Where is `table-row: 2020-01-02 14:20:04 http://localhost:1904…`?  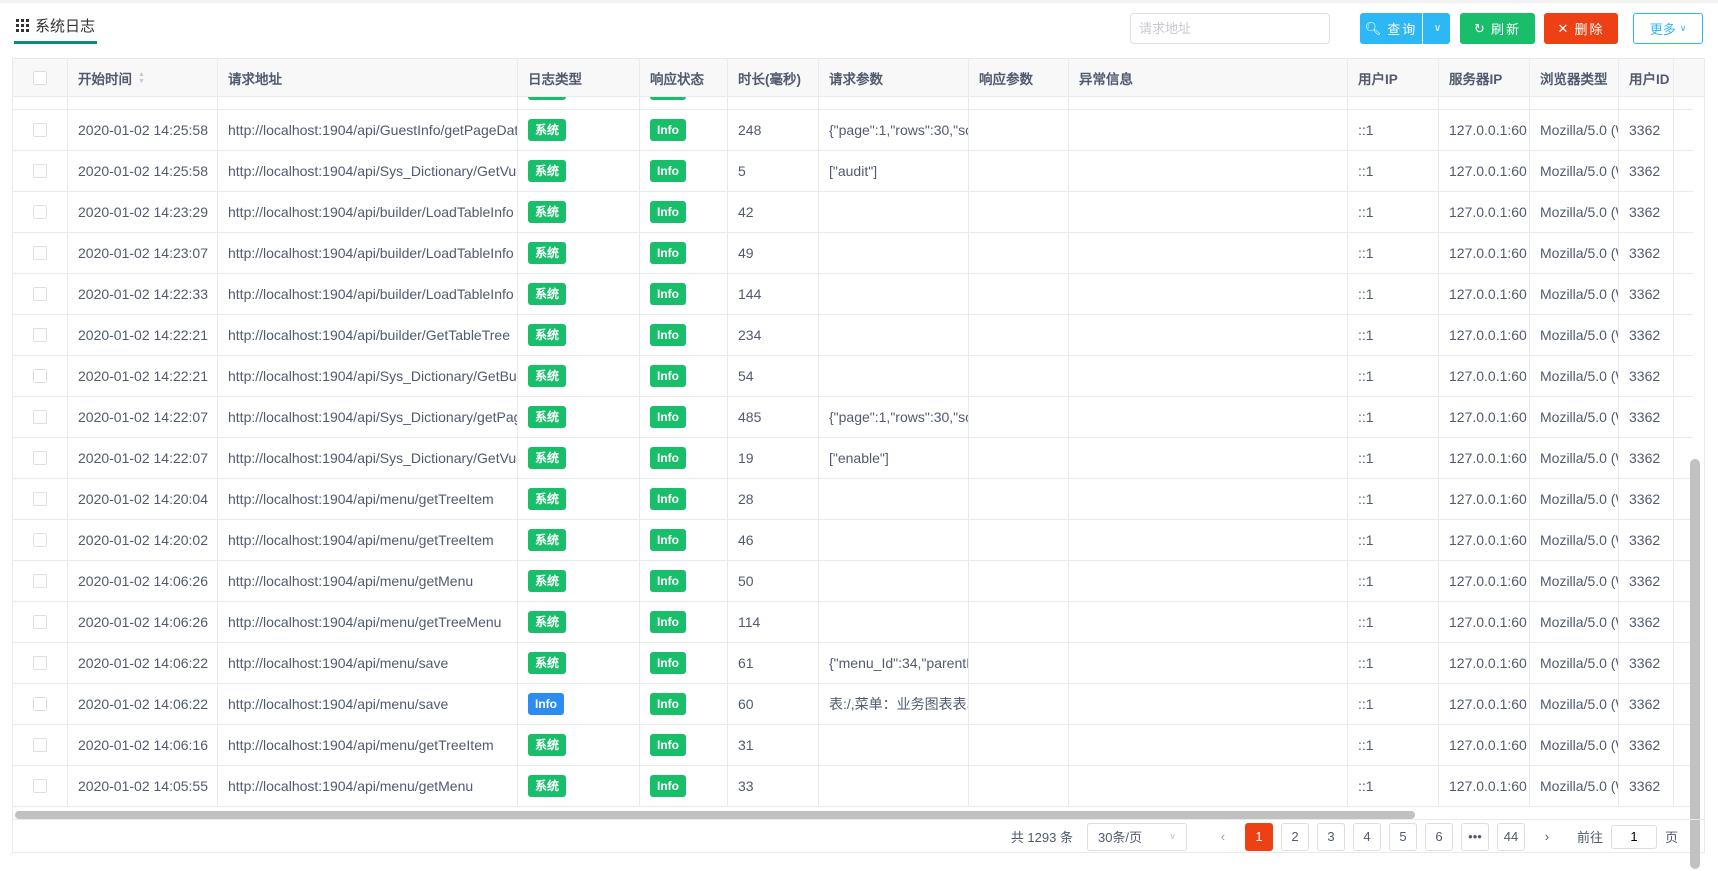
table-row: 2020-01-02 14:20:04 http://localhost:1904… is located at coordinates (853, 499).